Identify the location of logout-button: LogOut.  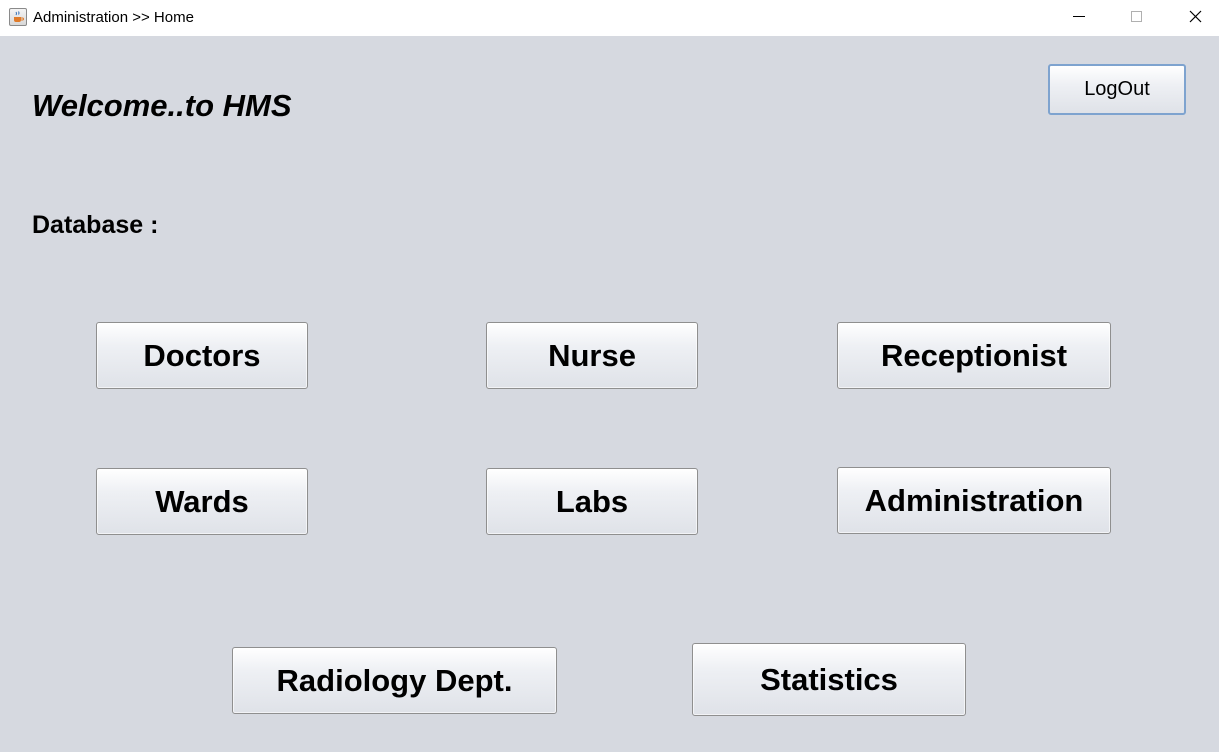
(1117, 89).